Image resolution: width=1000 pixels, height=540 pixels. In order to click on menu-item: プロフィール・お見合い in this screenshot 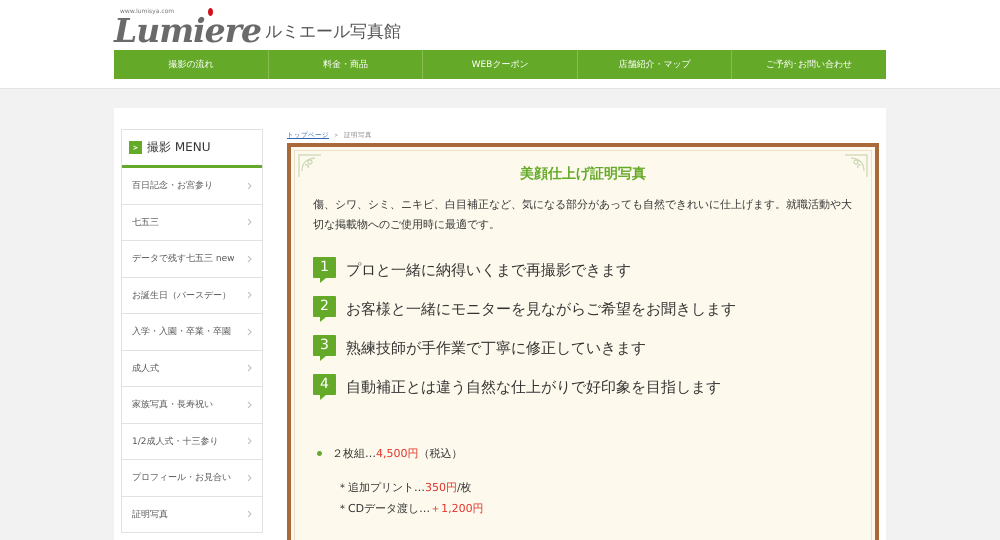, I will do `click(192, 478)`.